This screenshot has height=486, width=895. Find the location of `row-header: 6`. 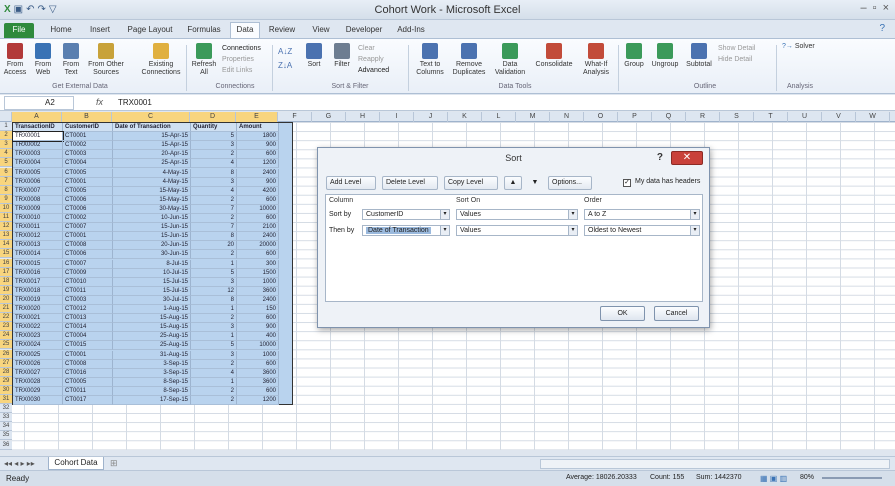

row-header: 6 is located at coordinates (6, 172).